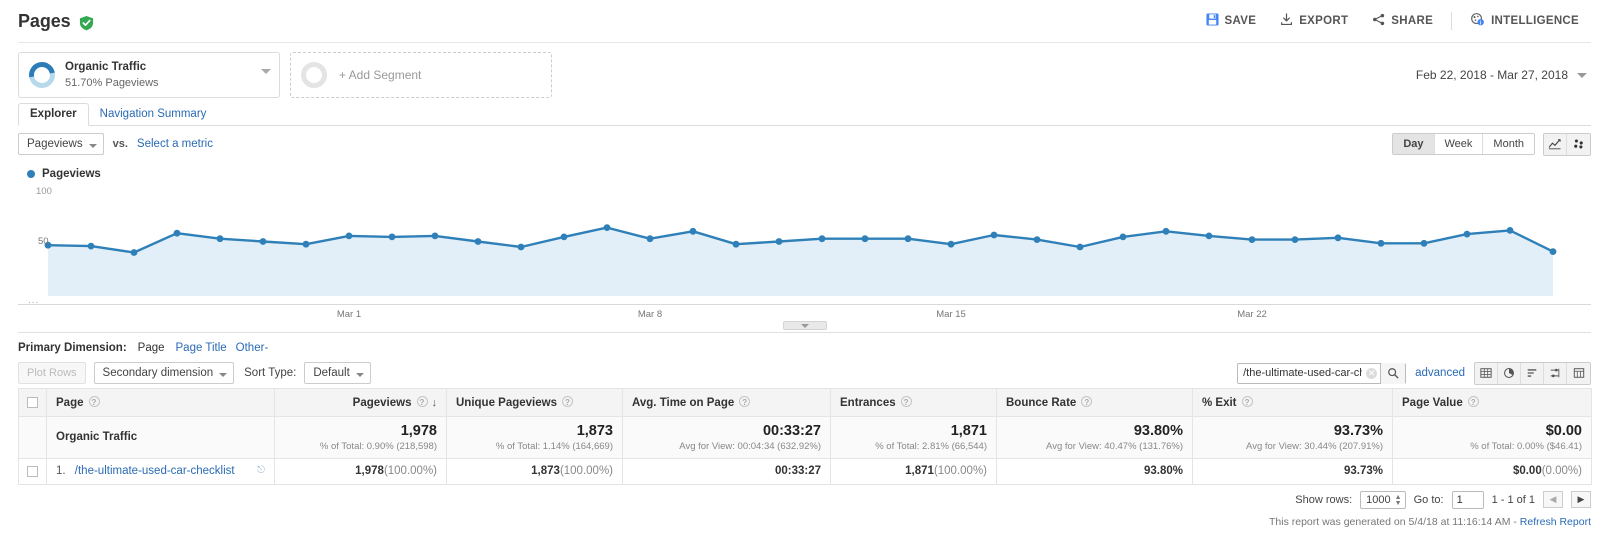 The image size is (1605, 540). I want to click on select-a-metric-link: Select a metric, so click(175, 144).